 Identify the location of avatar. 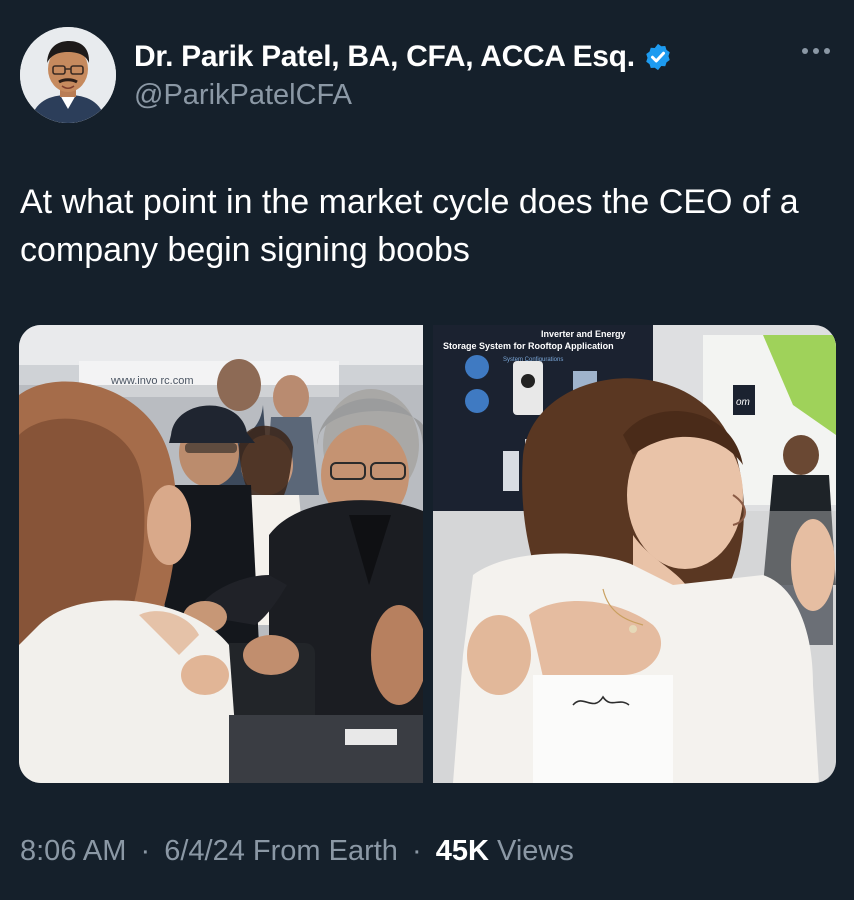
(68, 75).